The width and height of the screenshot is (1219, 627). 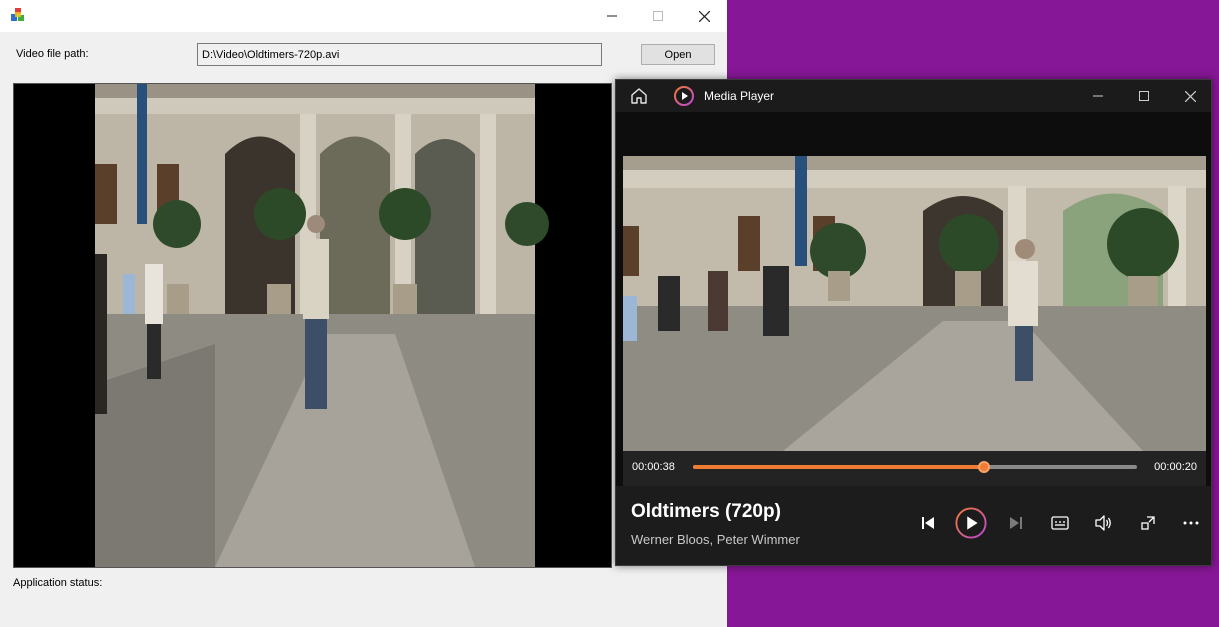 What do you see at coordinates (684, 96) in the screenshot?
I see `media-player-logo-icon` at bounding box center [684, 96].